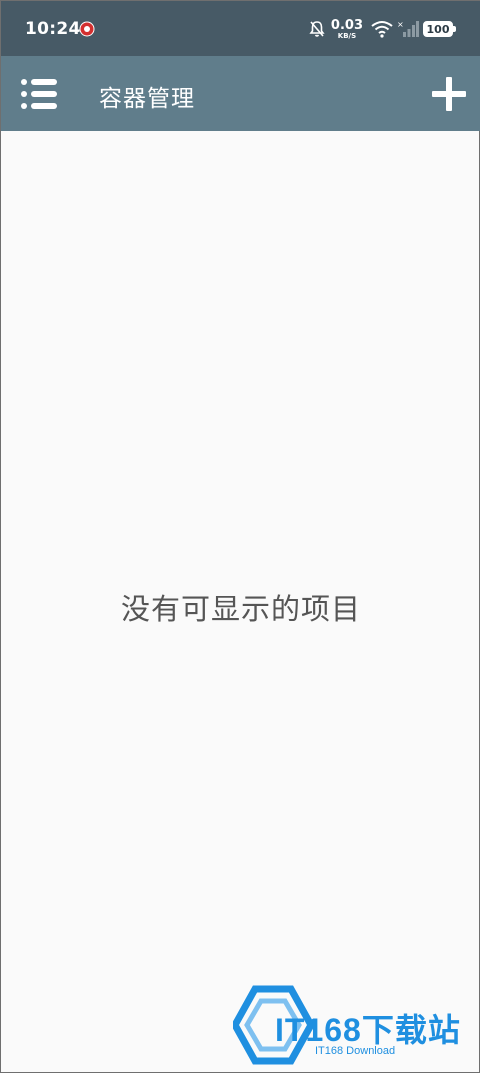  I want to click on notification-badge-icon, so click(87, 29).